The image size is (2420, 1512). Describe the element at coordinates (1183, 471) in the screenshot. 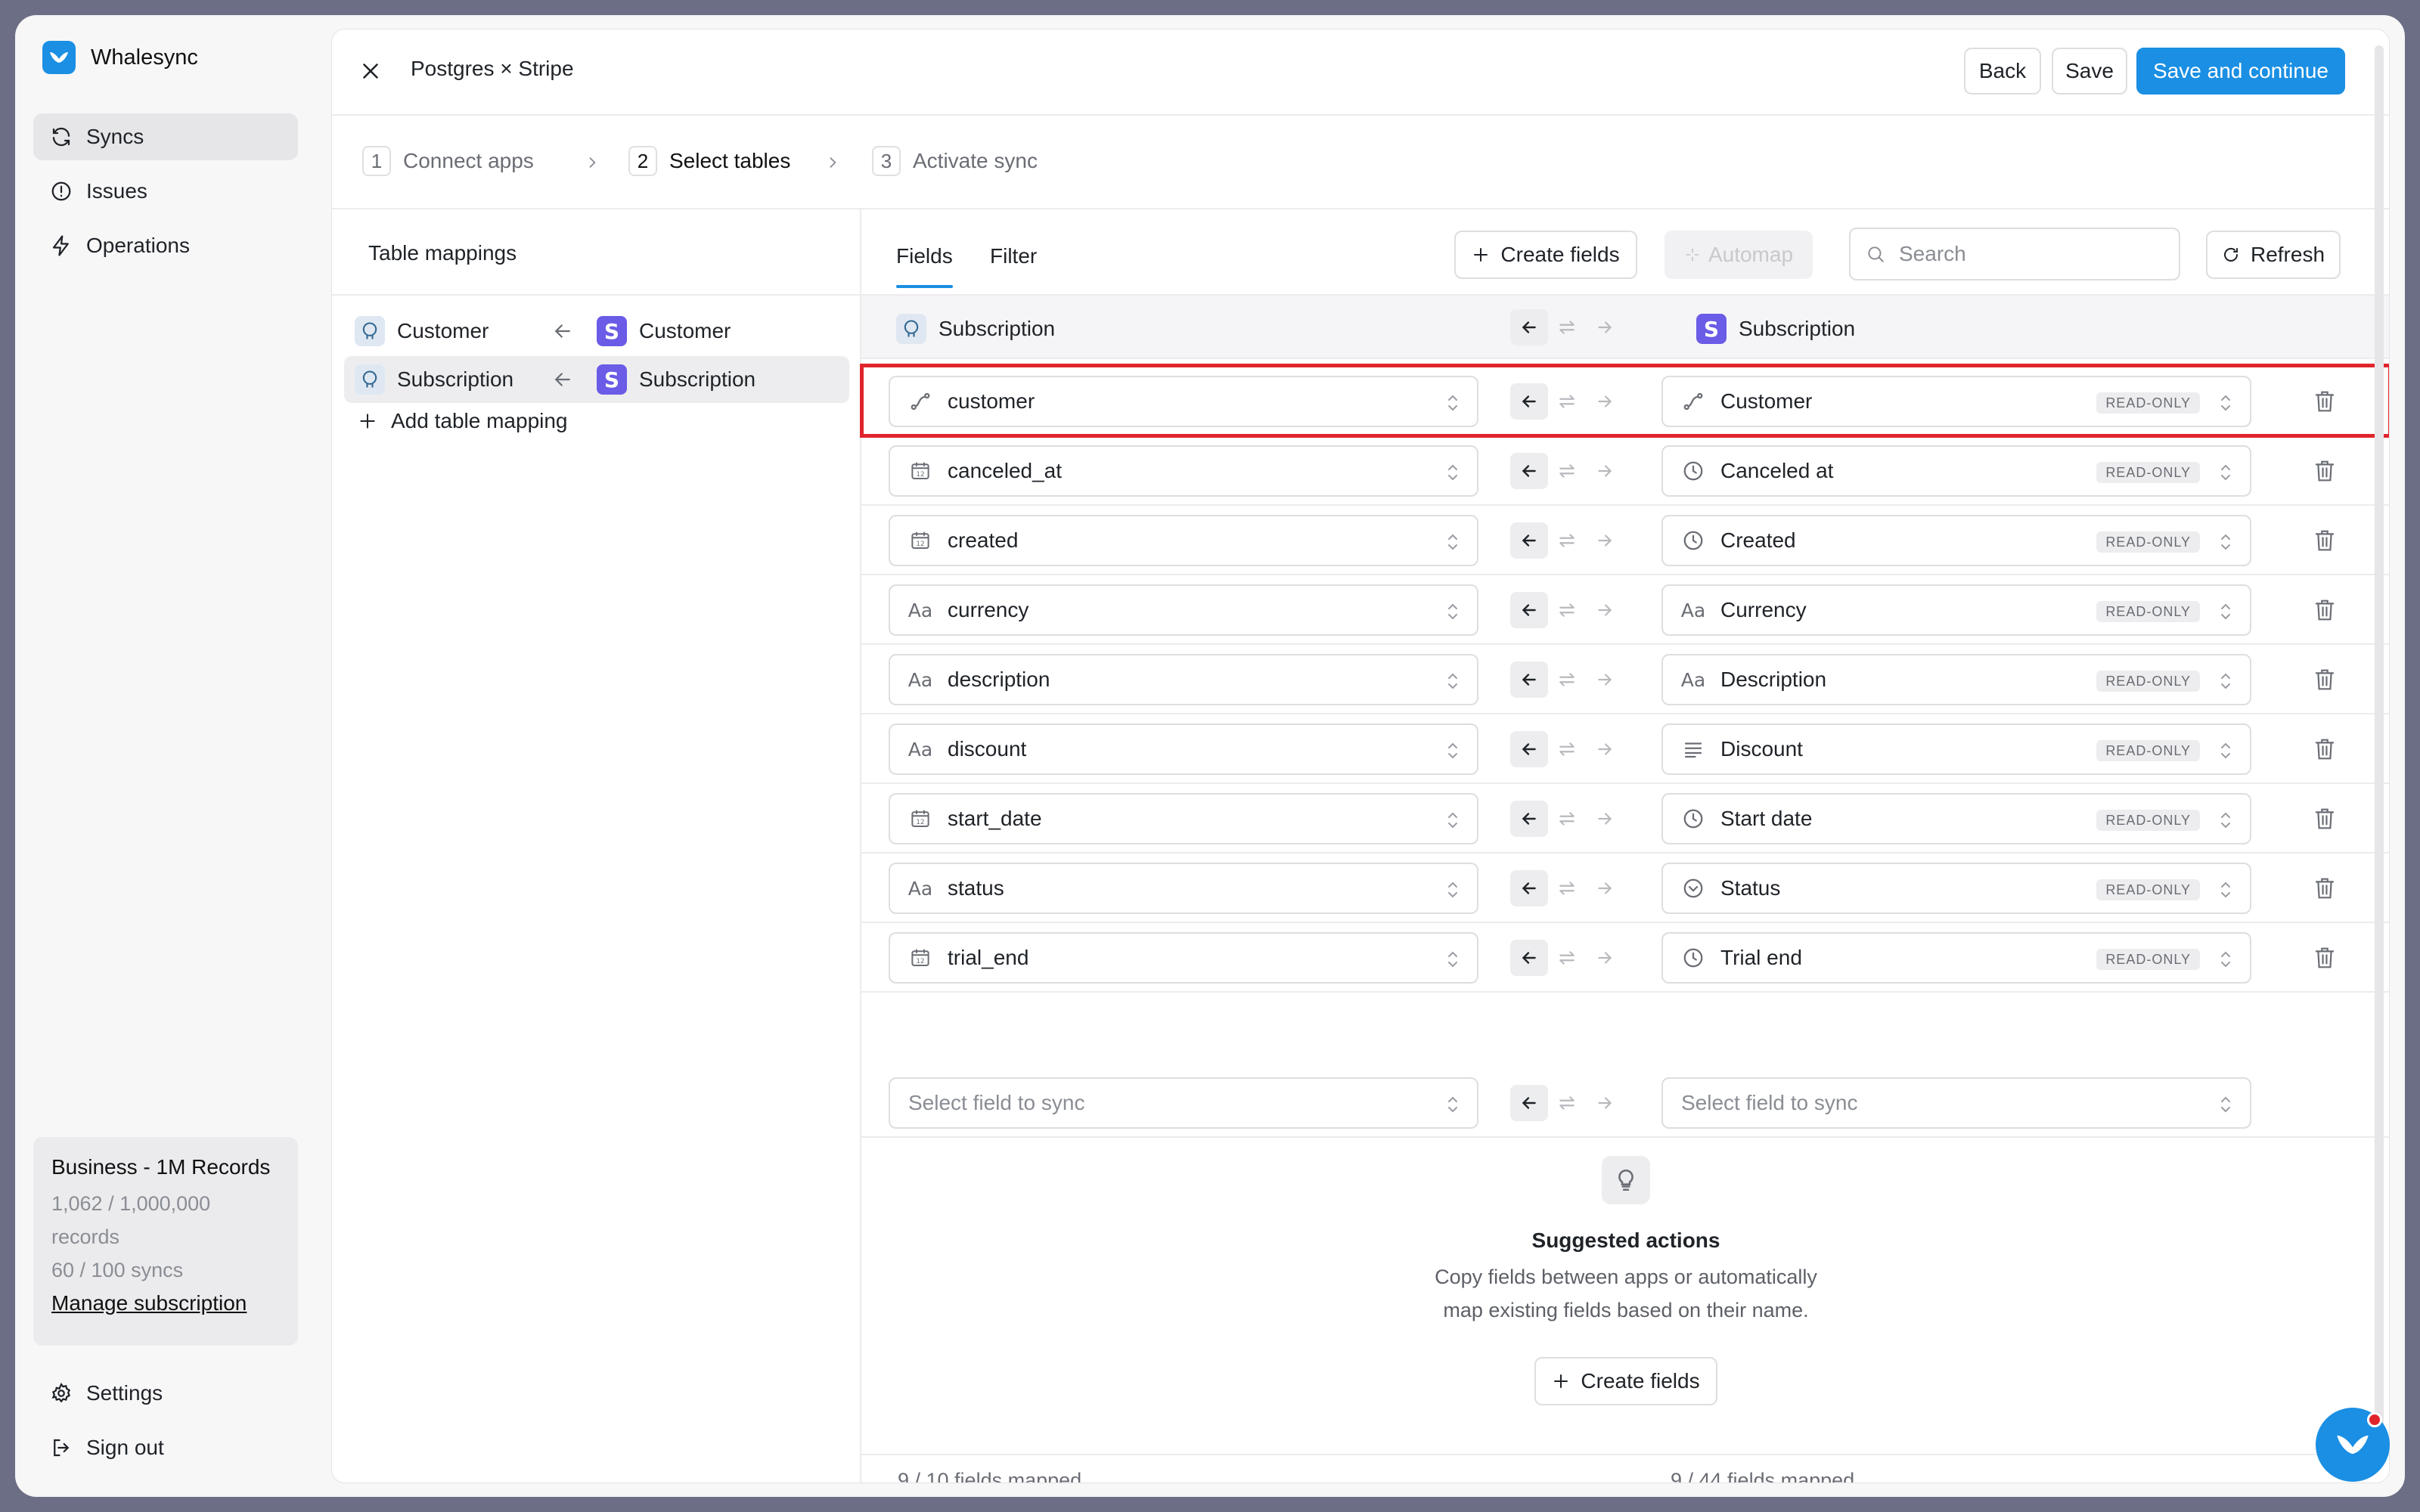

I see `left-field-select: 12 canceled_at` at that location.